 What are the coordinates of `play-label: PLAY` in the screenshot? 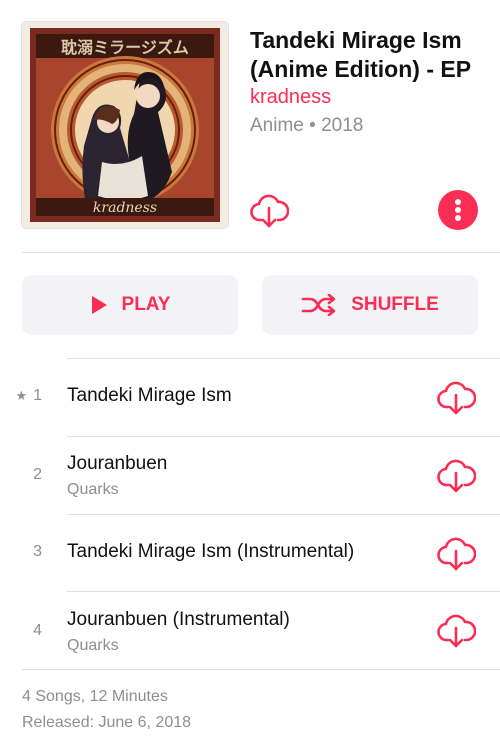 It's located at (146, 304).